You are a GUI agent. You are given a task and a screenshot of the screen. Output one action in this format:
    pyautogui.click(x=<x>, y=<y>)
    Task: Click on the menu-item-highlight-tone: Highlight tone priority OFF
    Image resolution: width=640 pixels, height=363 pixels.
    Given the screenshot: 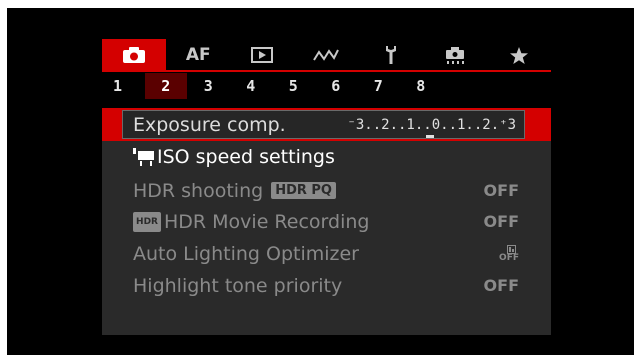 What is the action you would take?
    pyautogui.click(x=326, y=285)
    